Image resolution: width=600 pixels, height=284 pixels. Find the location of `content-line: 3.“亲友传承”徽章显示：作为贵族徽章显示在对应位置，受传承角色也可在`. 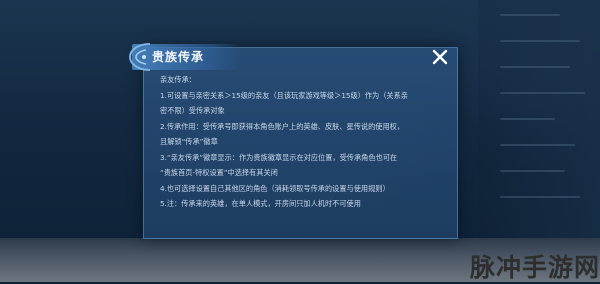

content-line: 3.“亲友传承”徽章显示：作为贵族徽章显示在对应位置，受传承角色也可在 is located at coordinates (279, 157).